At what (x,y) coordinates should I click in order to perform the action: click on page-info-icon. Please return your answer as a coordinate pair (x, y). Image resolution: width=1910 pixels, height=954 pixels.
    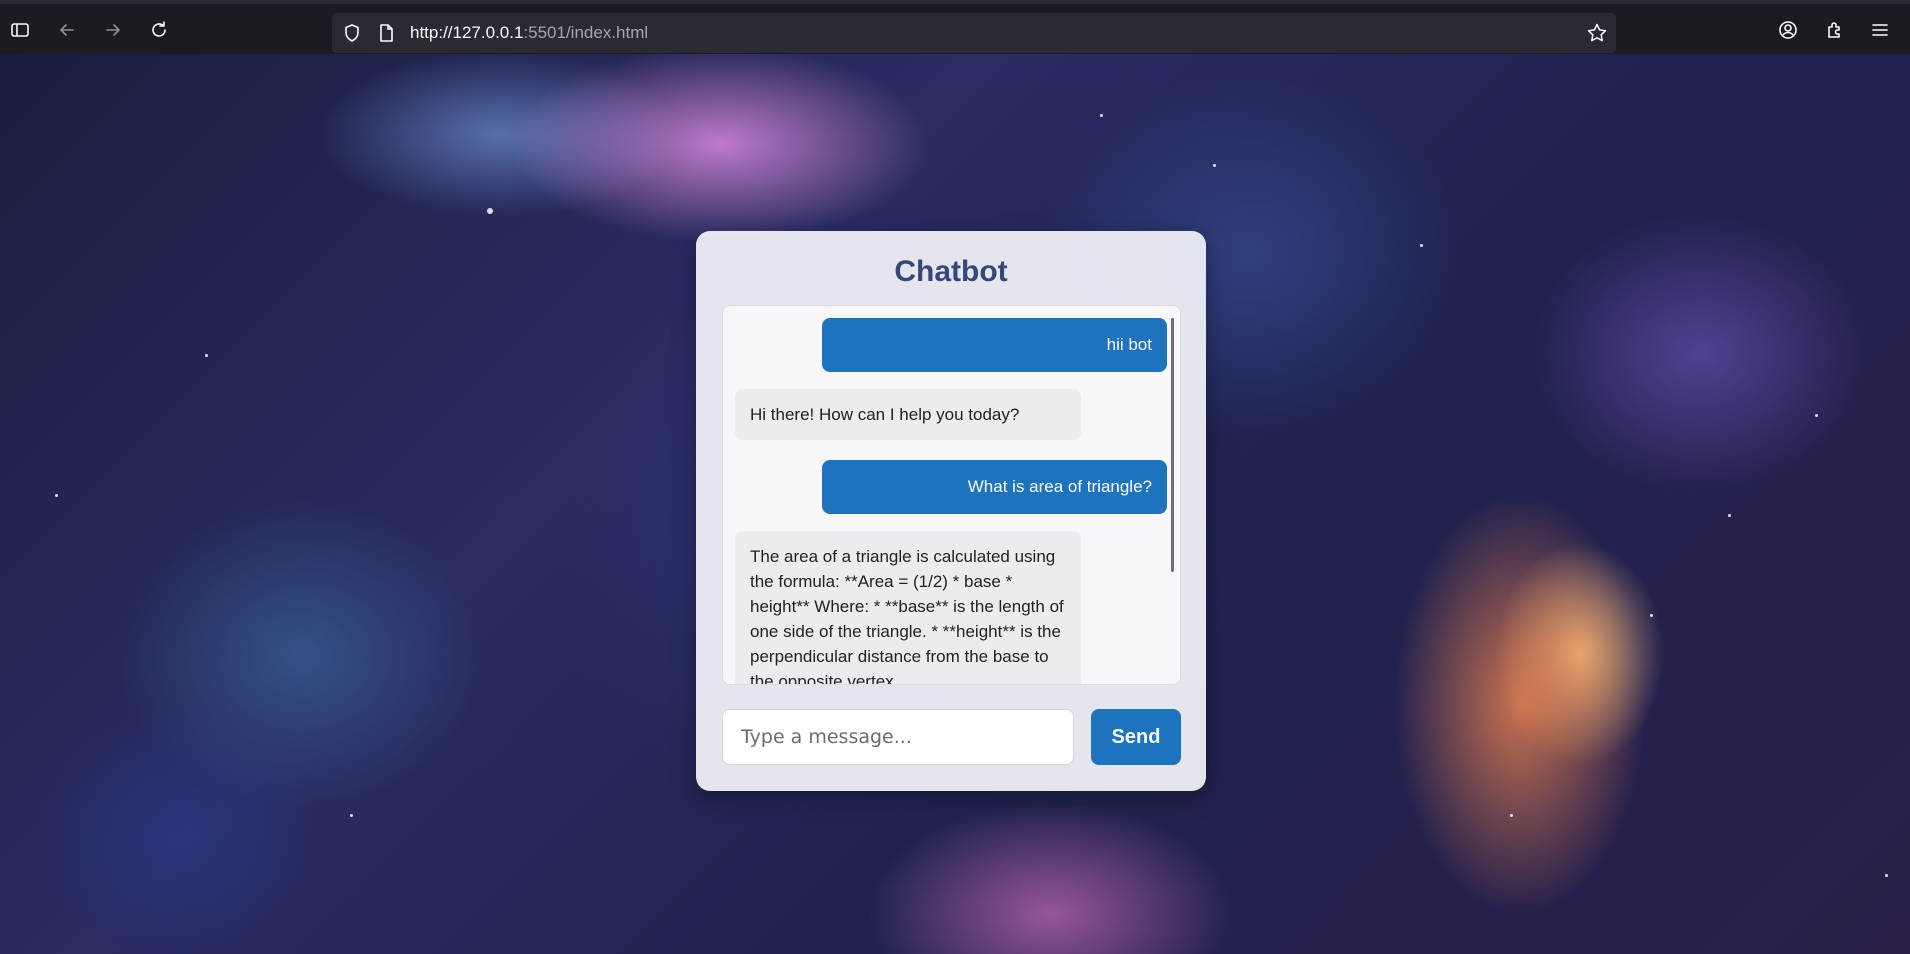
    Looking at the image, I should click on (386, 33).